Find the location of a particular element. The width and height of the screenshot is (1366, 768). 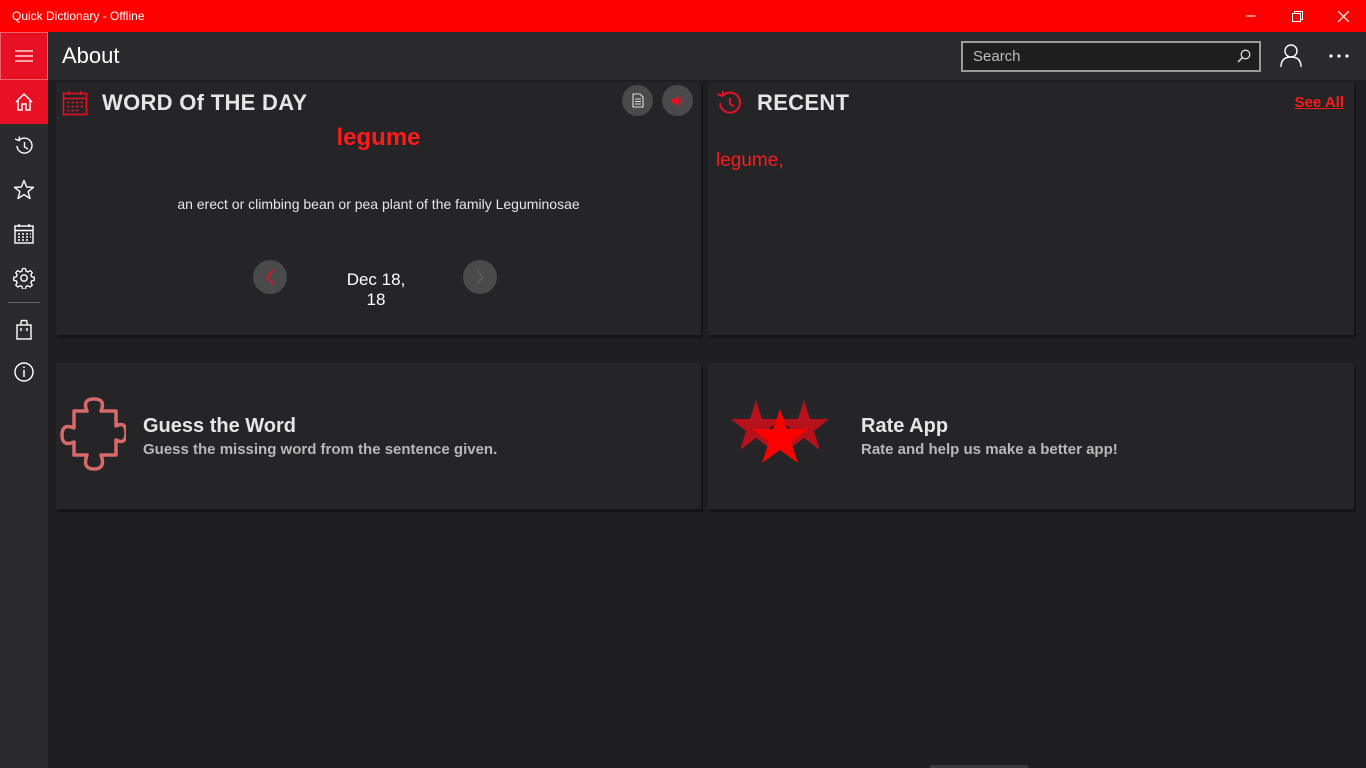

app-header: About is located at coordinates (683, 56).